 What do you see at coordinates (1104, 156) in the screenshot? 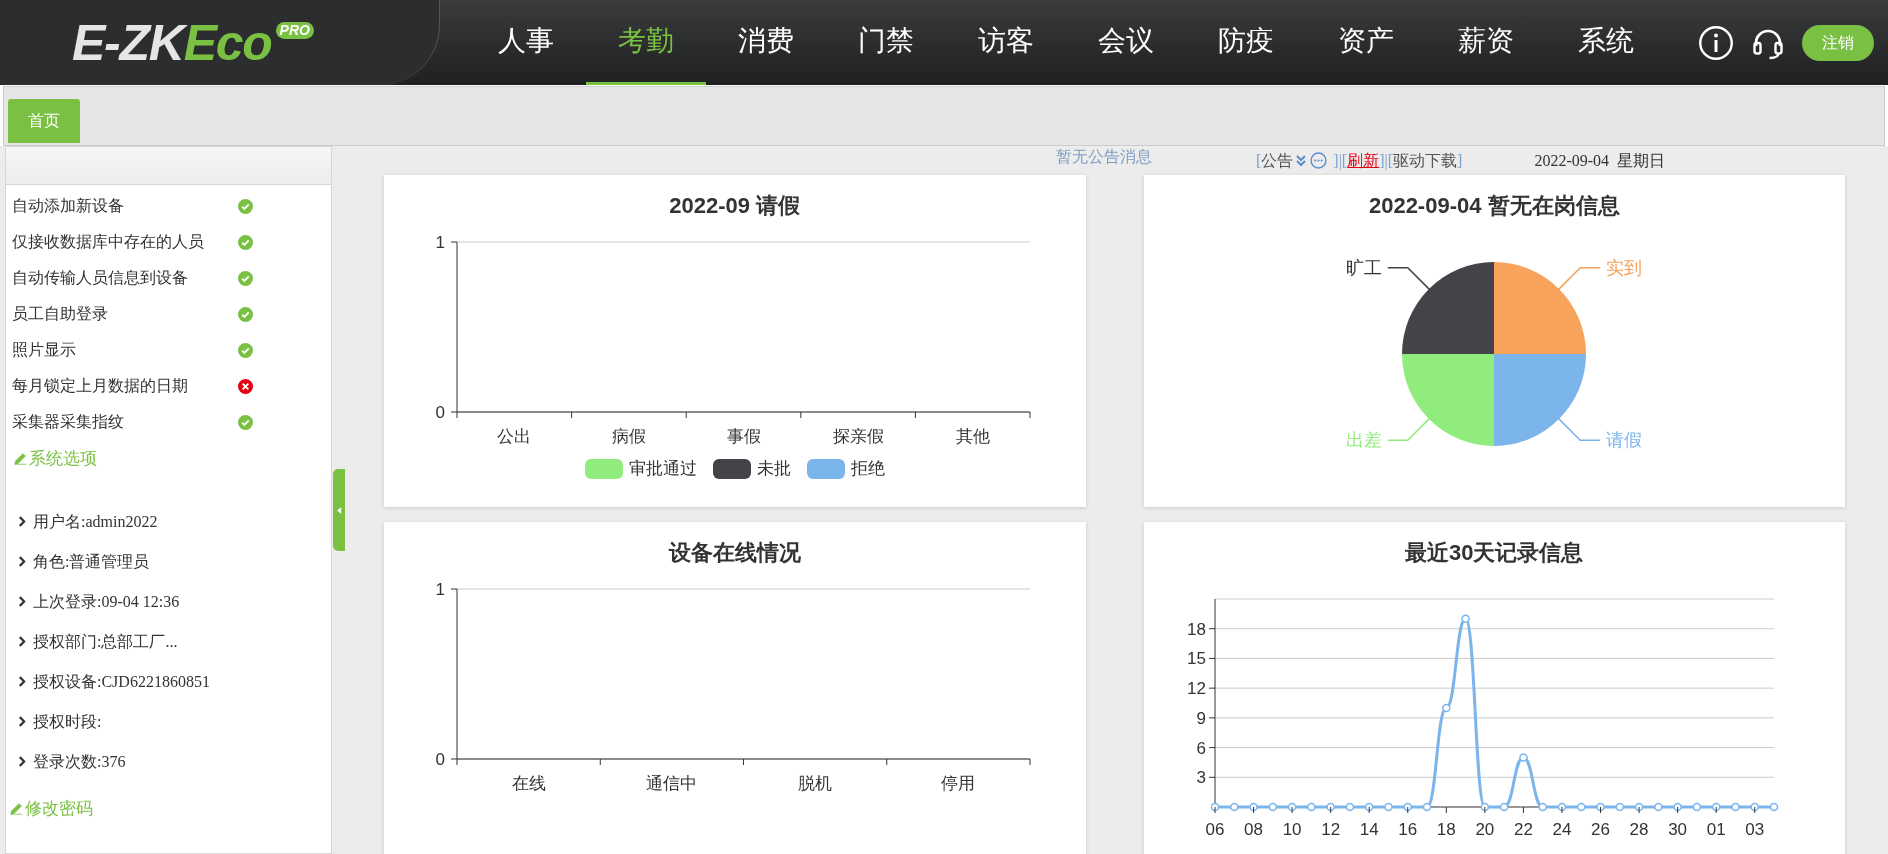
I see `notice-text: 暂无公告消息` at bounding box center [1104, 156].